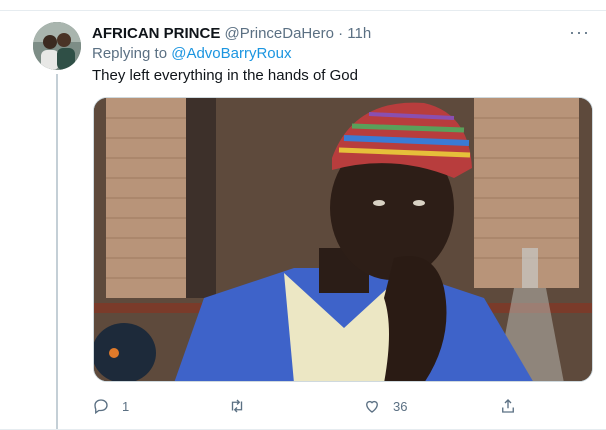  What do you see at coordinates (130, 53) in the screenshot?
I see `replying-to-prefix: Replying to` at bounding box center [130, 53].